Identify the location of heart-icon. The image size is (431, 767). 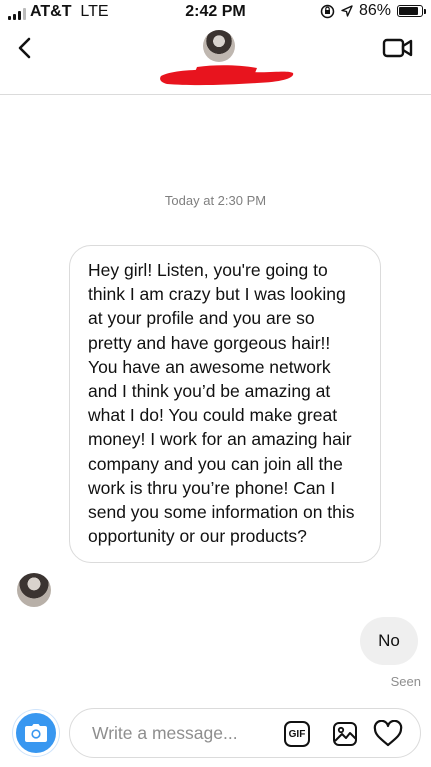
(388, 734).